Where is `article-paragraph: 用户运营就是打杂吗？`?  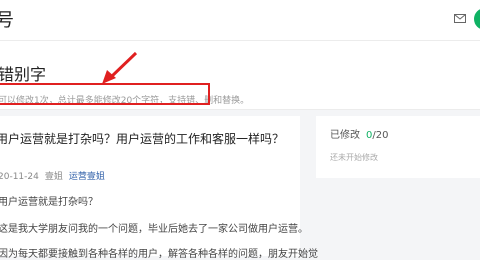
article-paragraph: 用户运营就是打杂吗？ is located at coordinates (49, 200).